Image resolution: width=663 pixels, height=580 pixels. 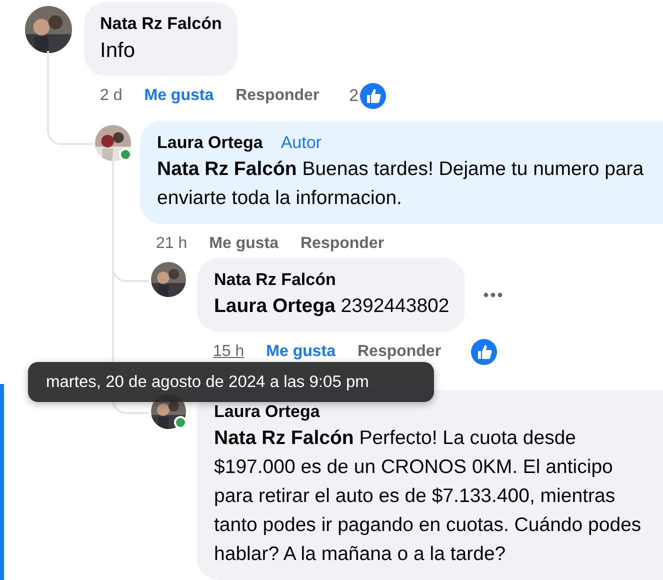 What do you see at coordinates (354, 96) in the screenshot?
I see `reaction-count: 2` at bounding box center [354, 96].